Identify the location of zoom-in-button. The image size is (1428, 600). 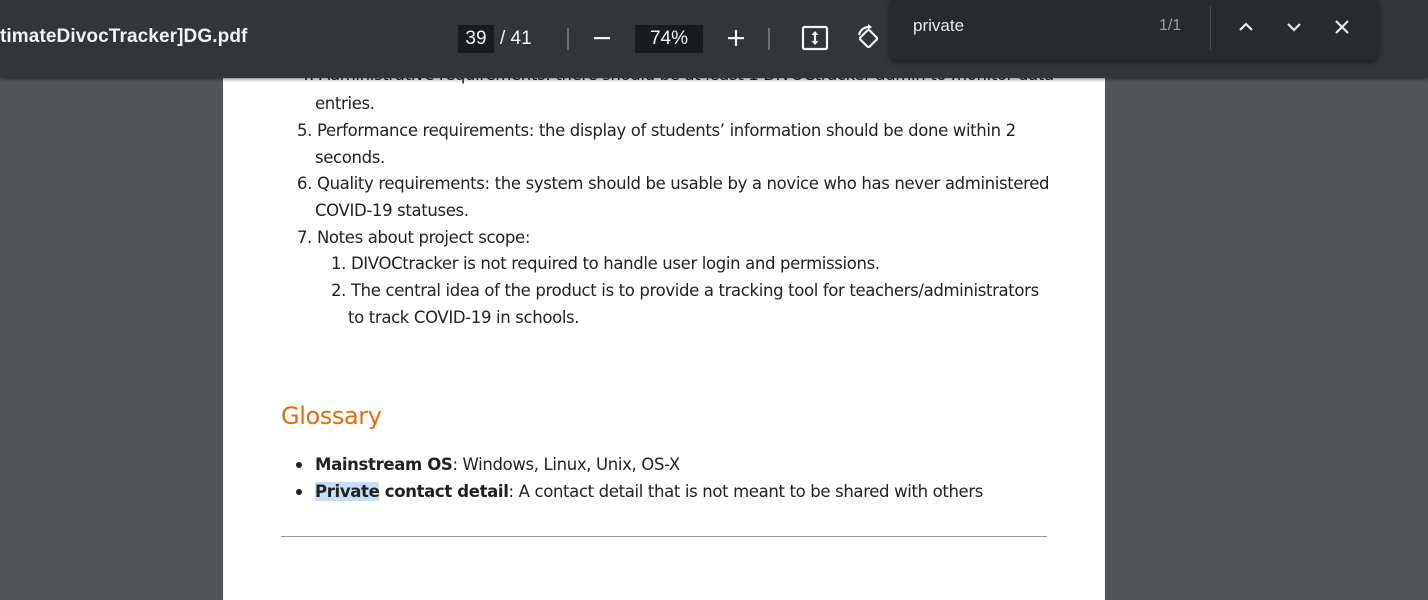
(736, 38).